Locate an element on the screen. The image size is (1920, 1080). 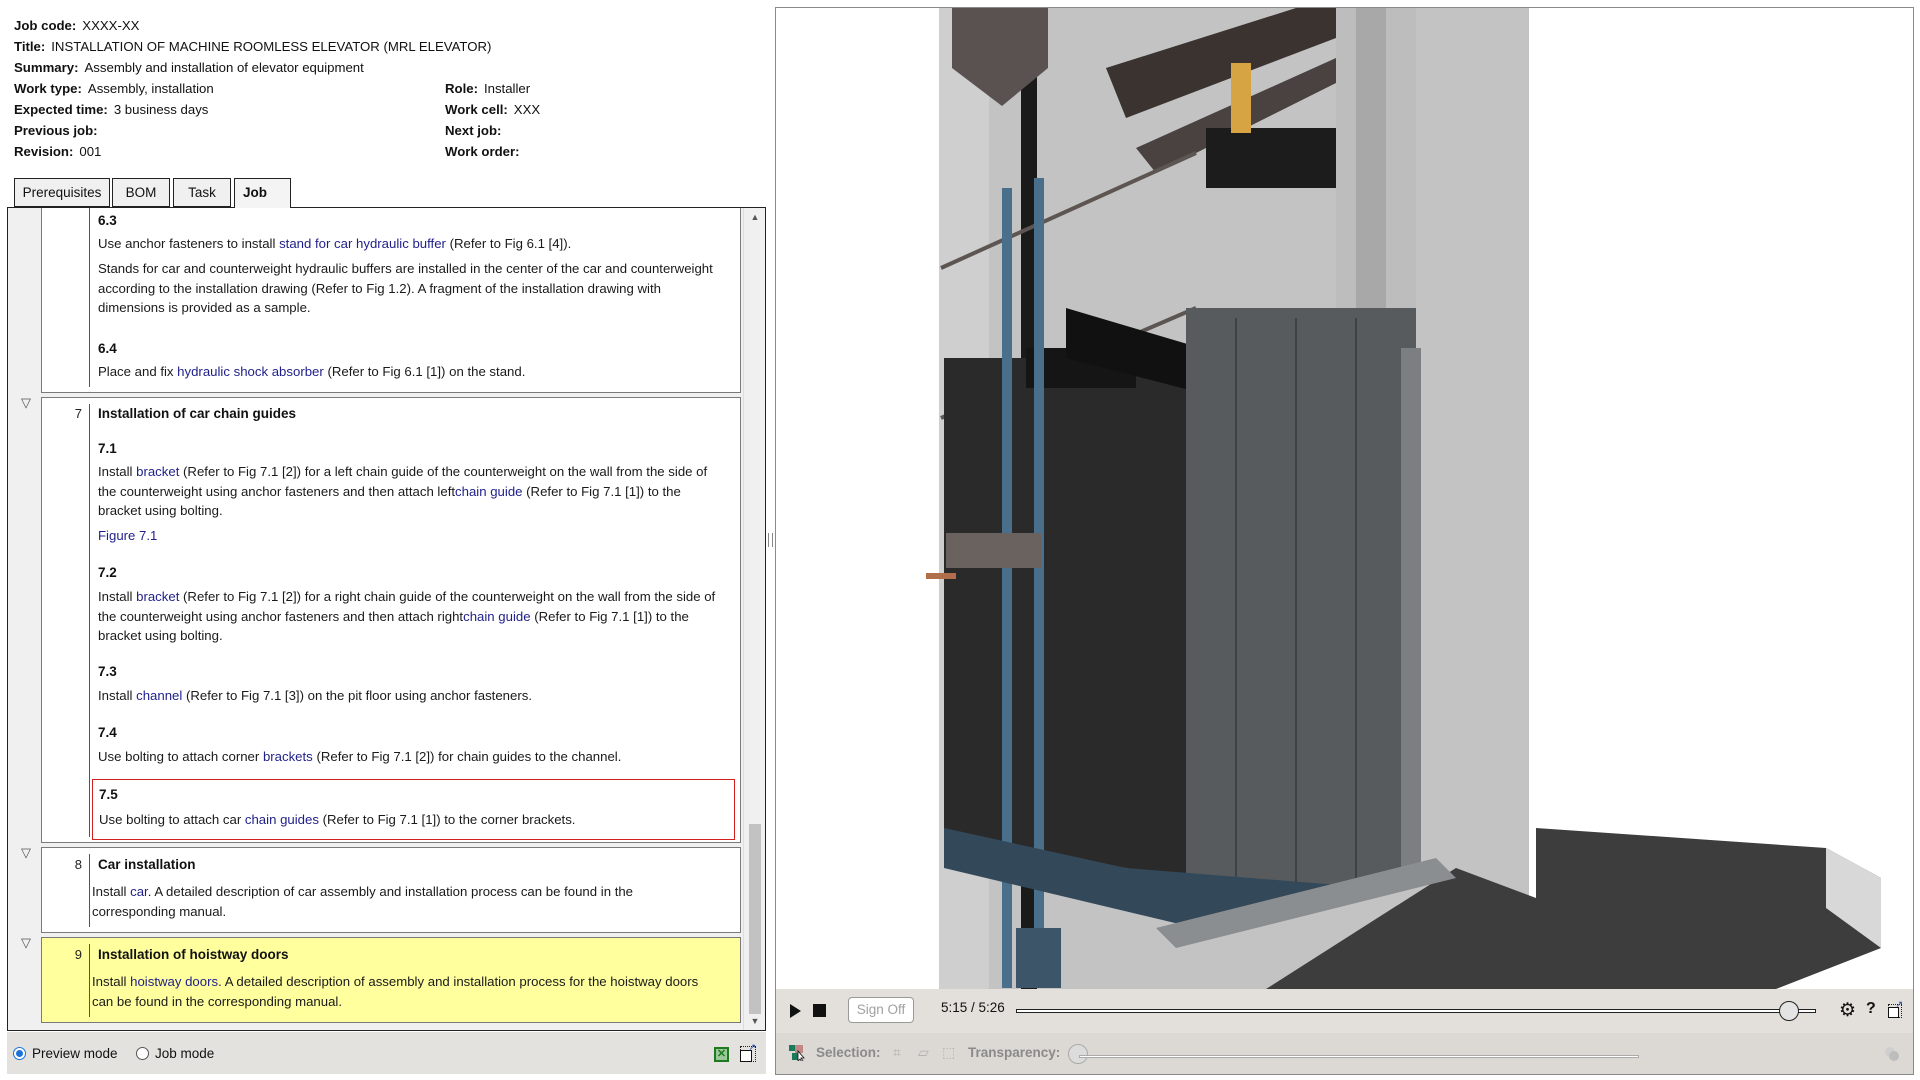
job-mode-radio: Job mode is located at coordinates (175, 1053).